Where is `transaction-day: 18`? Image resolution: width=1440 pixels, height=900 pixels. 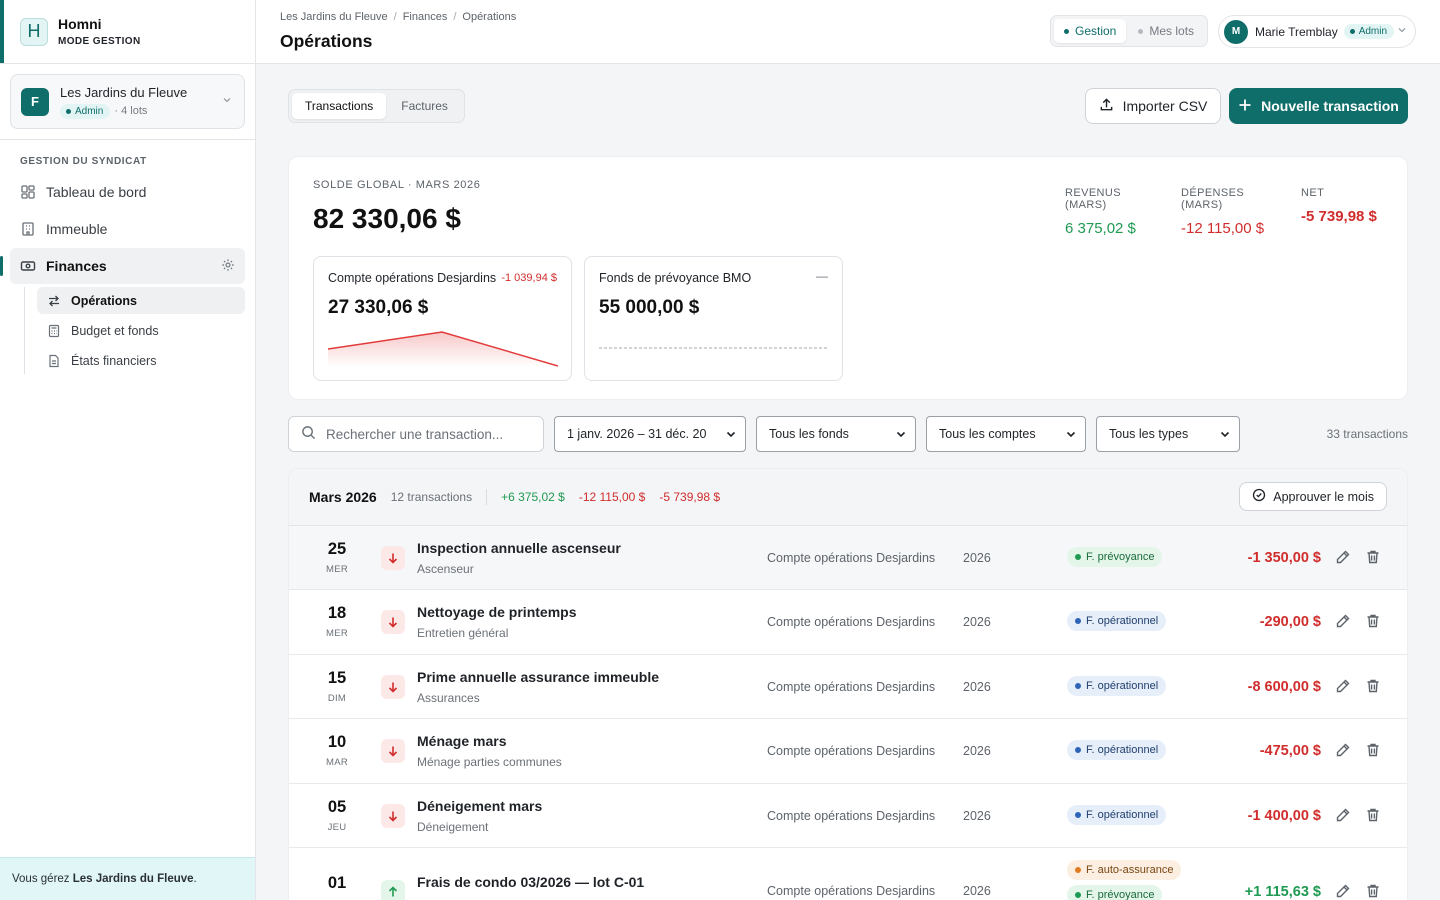
transaction-day: 18 is located at coordinates (337, 613).